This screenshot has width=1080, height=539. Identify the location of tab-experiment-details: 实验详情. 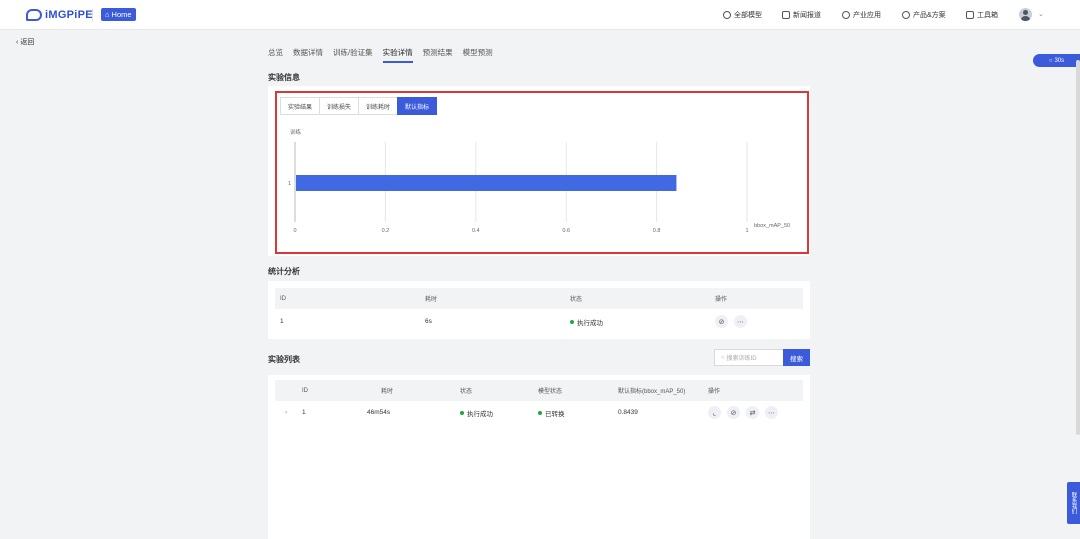
(397, 55).